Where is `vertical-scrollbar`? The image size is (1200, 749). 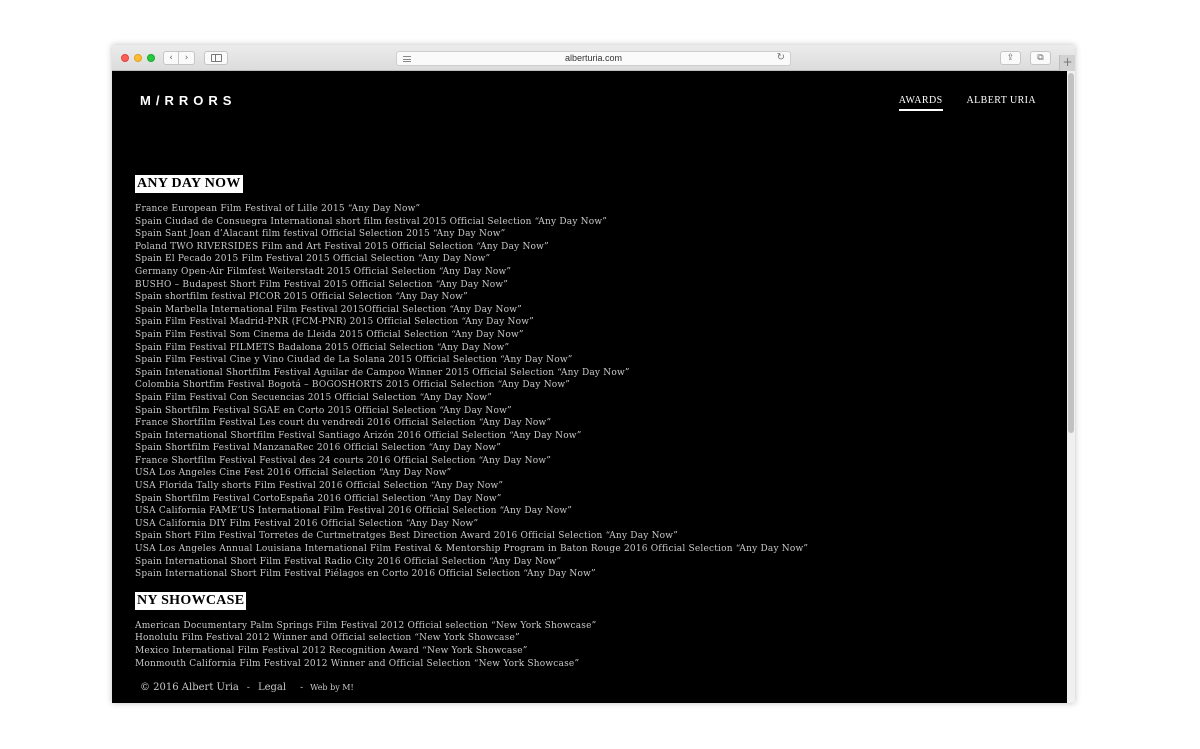
vertical-scrollbar is located at coordinates (1071, 387).